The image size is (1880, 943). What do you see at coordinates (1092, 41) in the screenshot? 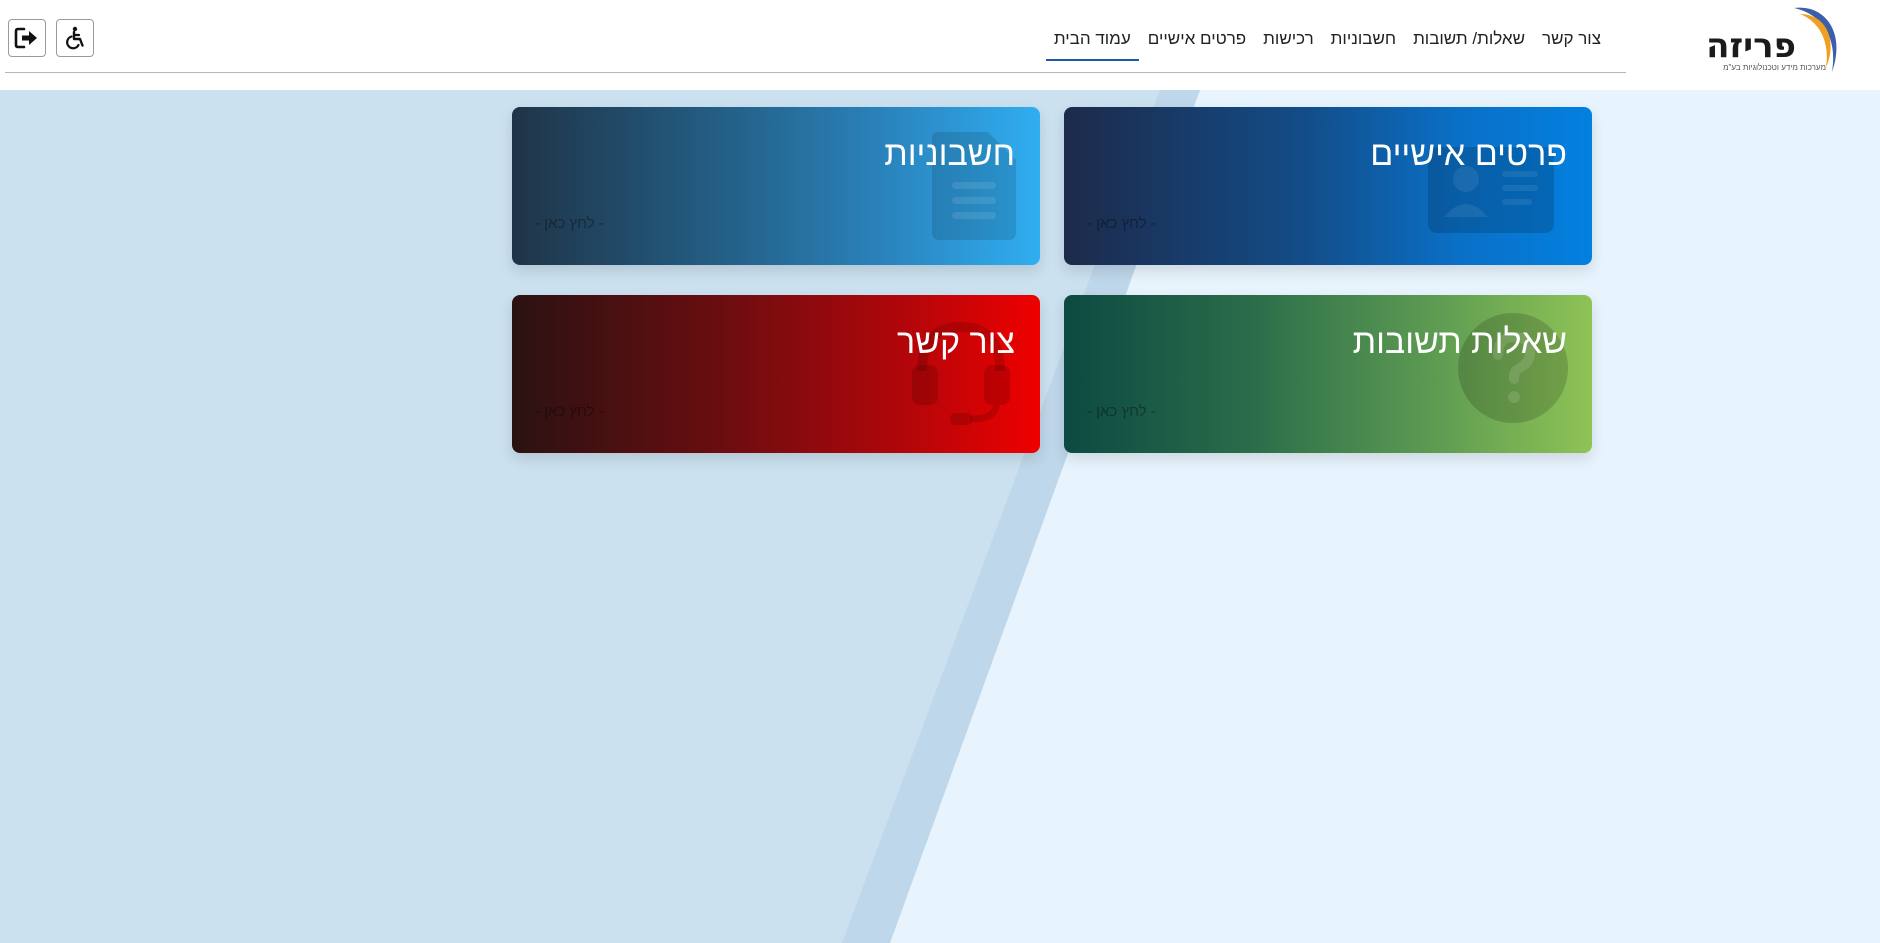
I see `nav-item-home: עמוד הבית` at bounding box center [1092, 41].